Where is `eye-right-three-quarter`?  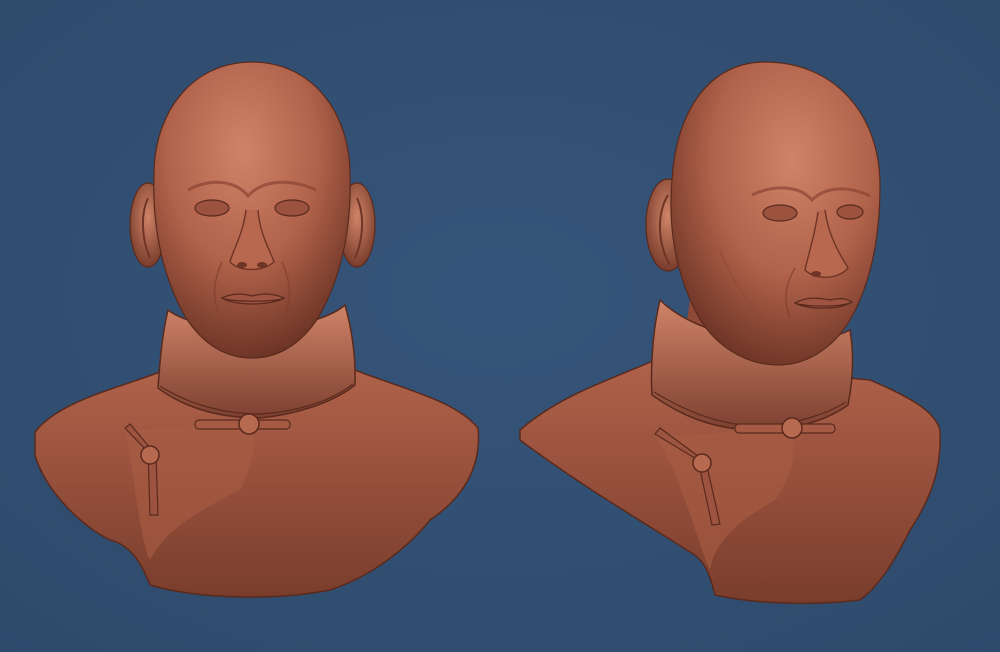 eye-right-three-quarter is located at coordinates (850, 212).